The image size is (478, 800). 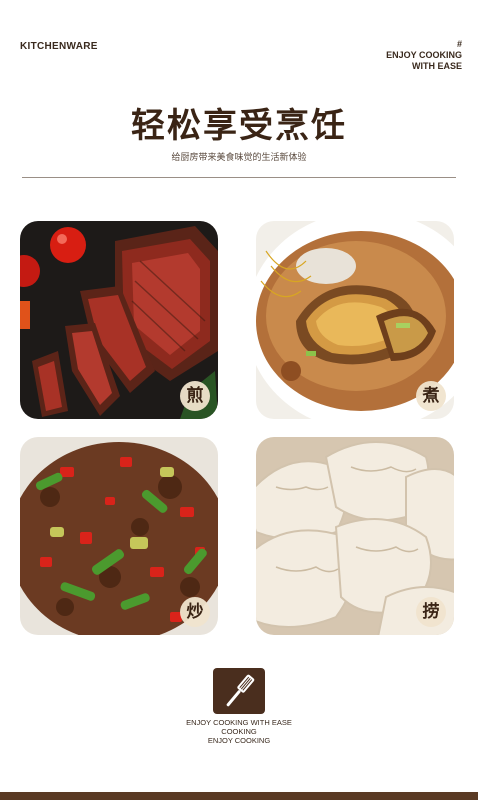 I want to click on divider, so click(x=239, y=177).